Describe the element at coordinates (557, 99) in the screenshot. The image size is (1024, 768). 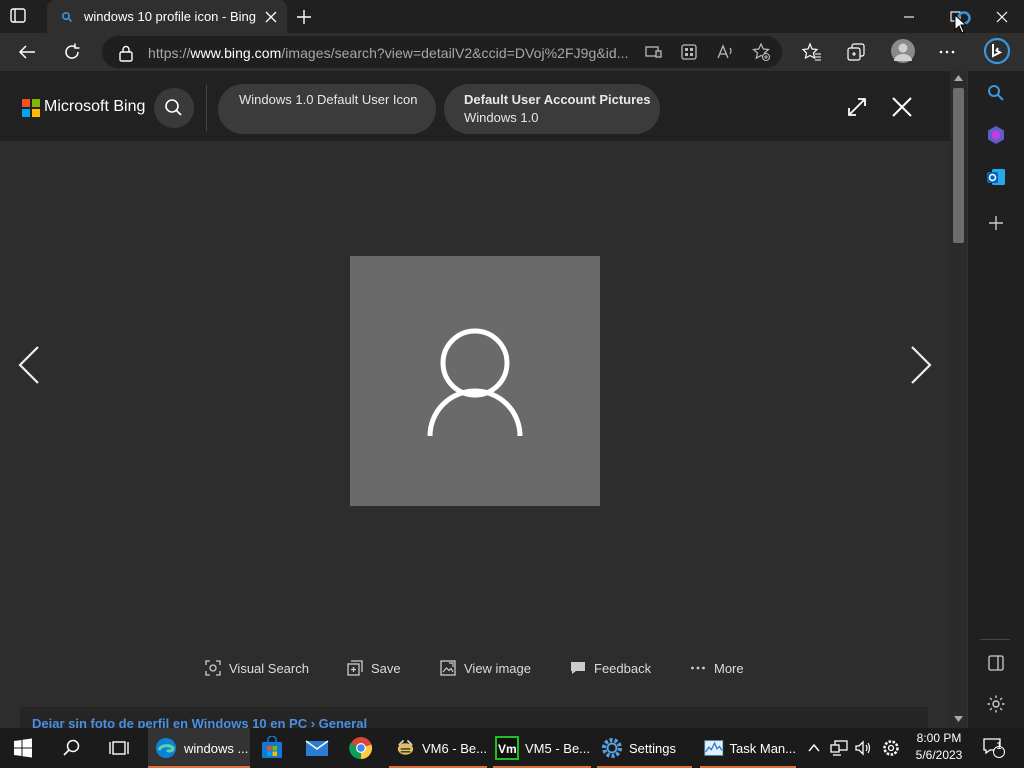
I see `pill-title: Default User Account Pictures` at that location.